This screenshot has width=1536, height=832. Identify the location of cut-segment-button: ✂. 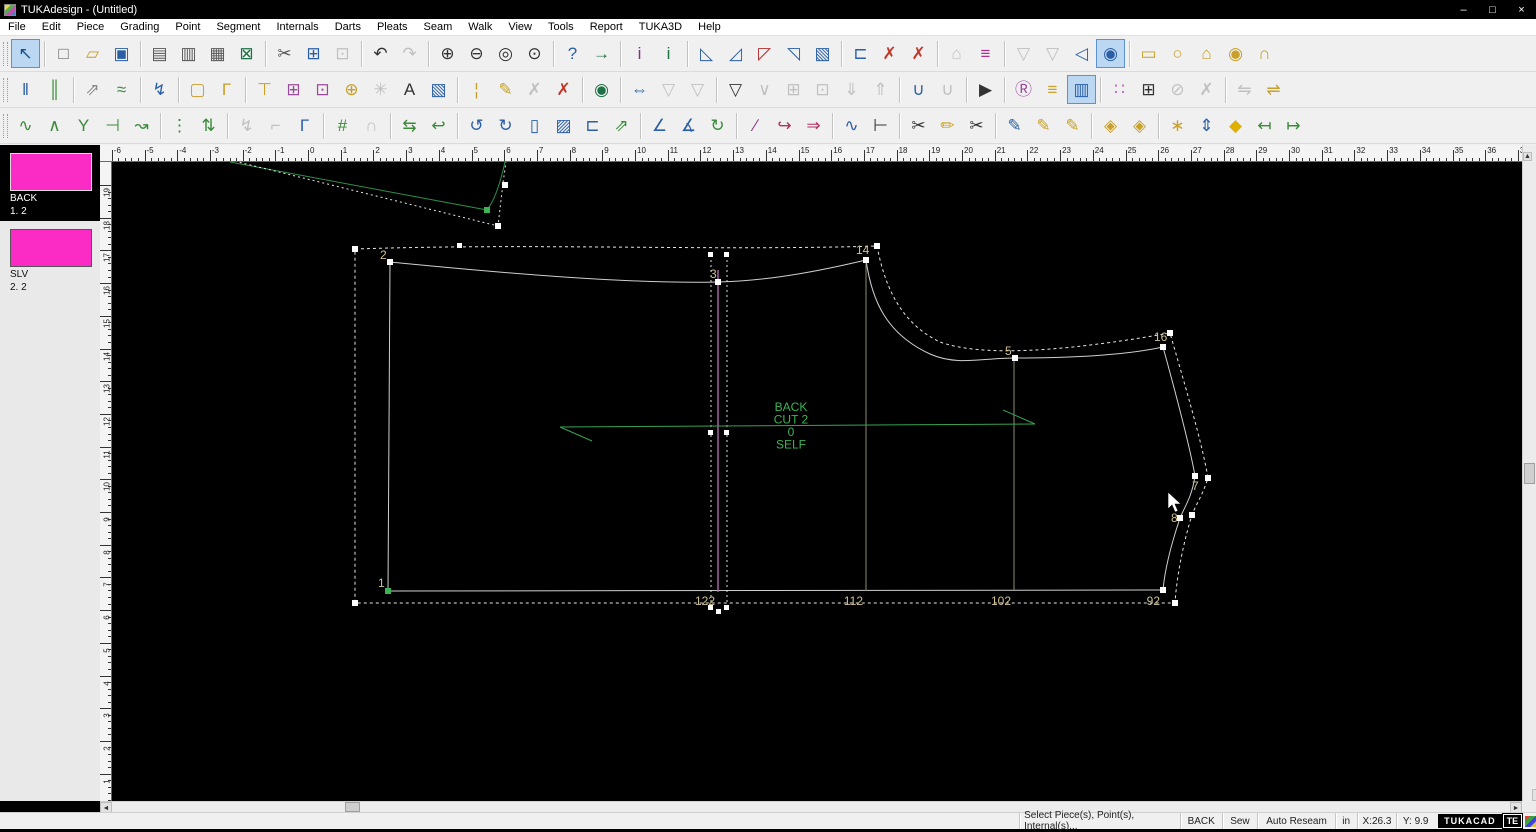
(918, 125).